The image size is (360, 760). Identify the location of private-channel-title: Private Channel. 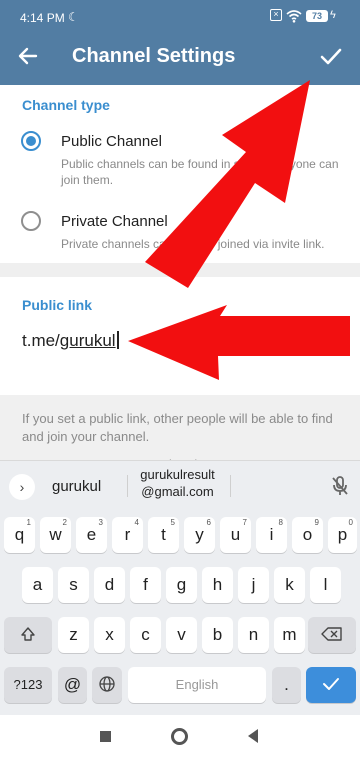
(114, 221).